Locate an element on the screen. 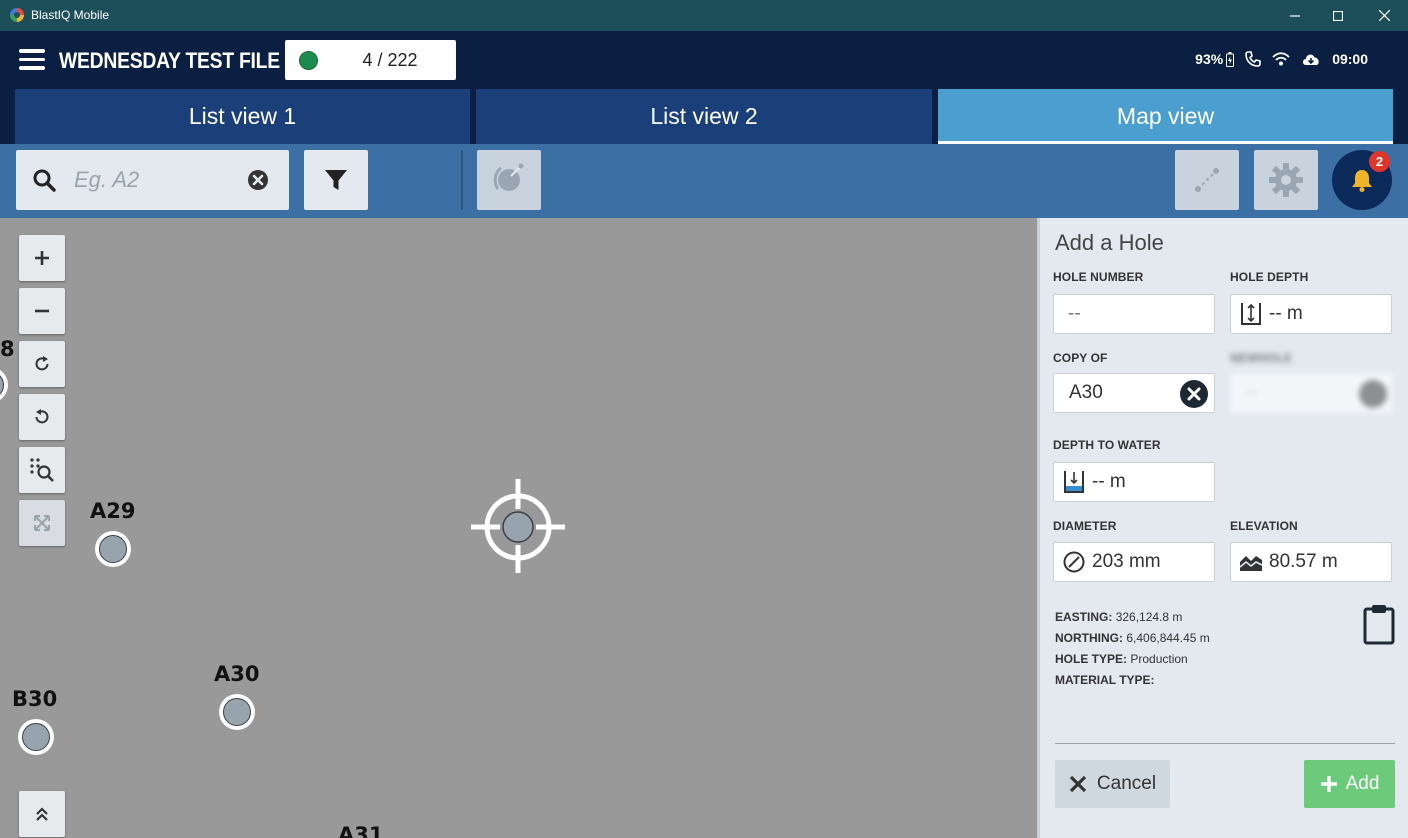 Image resolution: width=1408 pixels, height=838 pixels. rotate-right-icon is located at coordinates (42, 363).